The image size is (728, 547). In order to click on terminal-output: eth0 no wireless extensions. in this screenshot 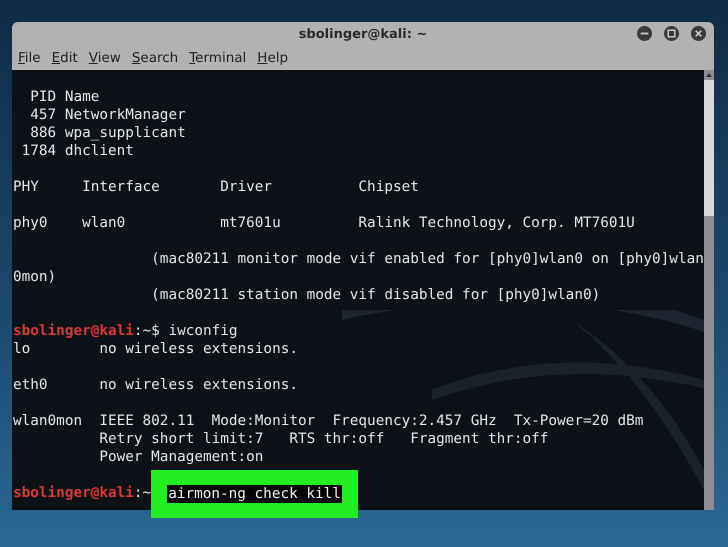, I will do `click(155, 385)`.